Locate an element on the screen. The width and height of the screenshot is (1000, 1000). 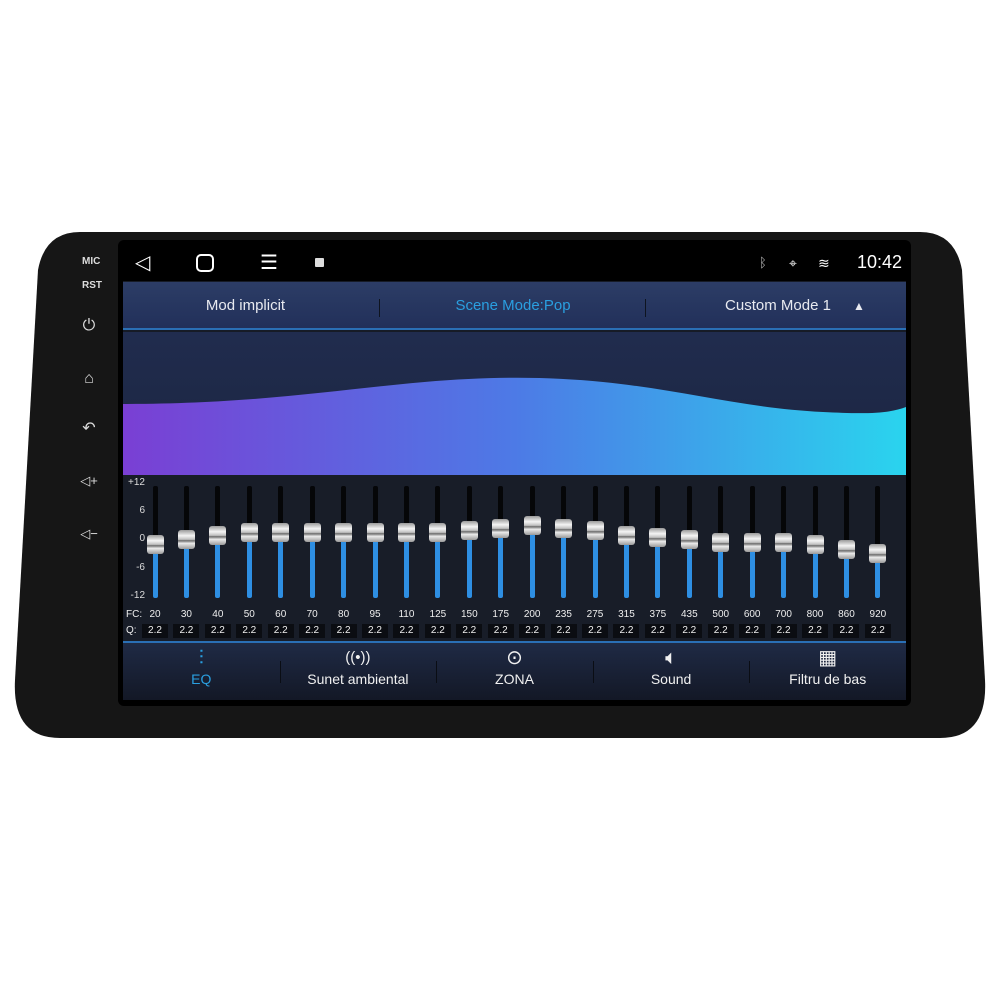
tab-sound: 🔈︎ Sound is located at coordinates (671, 671).